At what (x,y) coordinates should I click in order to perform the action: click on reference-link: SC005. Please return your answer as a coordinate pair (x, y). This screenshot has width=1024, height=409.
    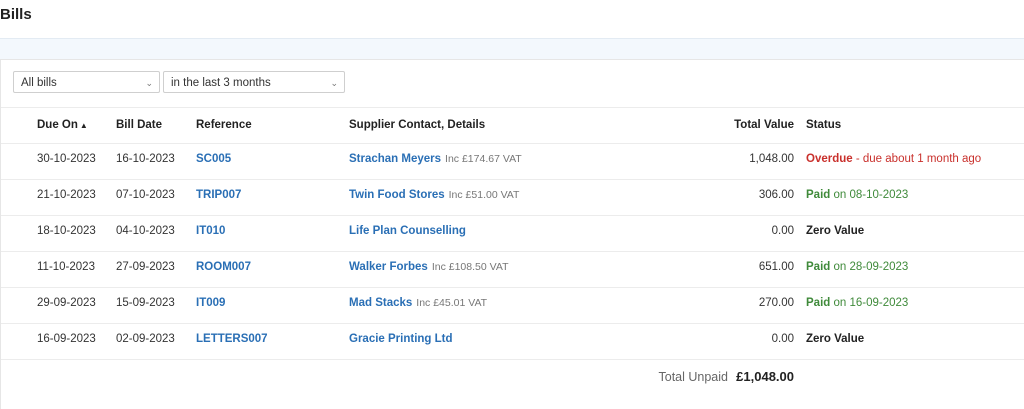
    Looking at the image, I should click on (213, 159).